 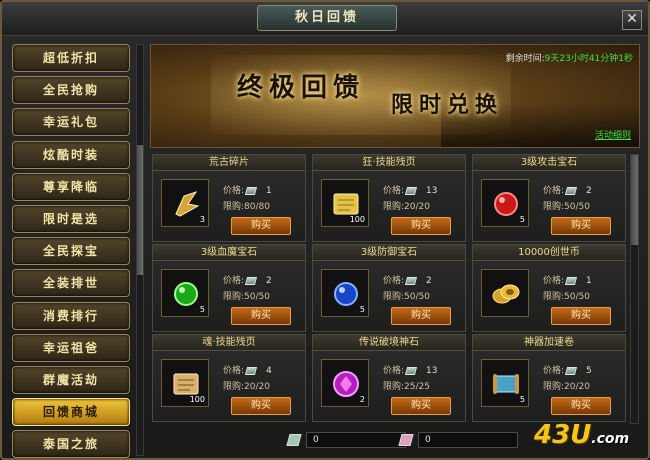 I want to click on green-gem-icon, so click(x=186, y=294).